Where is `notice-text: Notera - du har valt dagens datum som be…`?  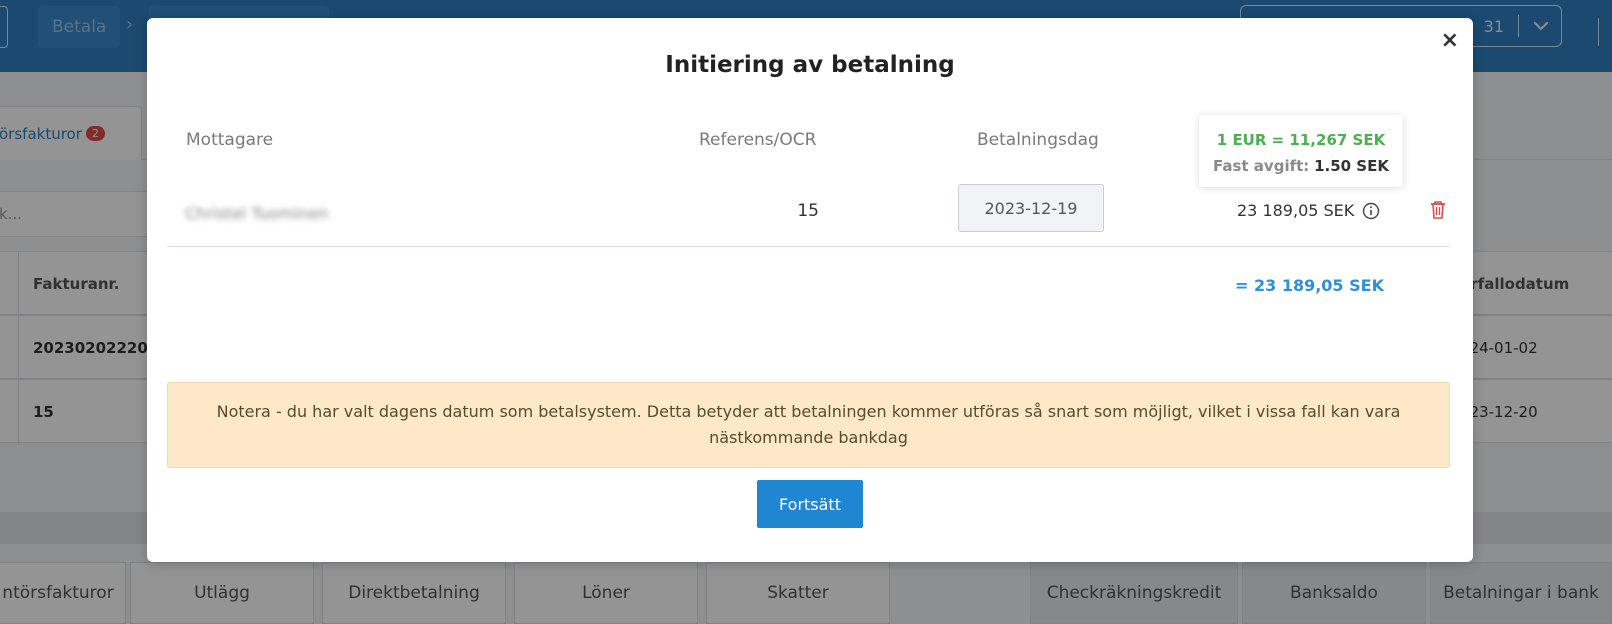 notice-text: Notera - du har valt dagens datum som be… is located at coordinates (808, 424).